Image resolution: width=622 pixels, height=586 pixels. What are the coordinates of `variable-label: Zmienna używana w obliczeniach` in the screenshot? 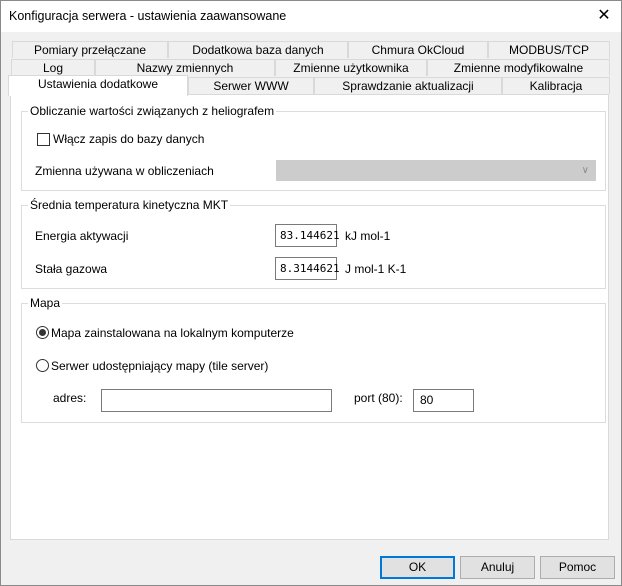 It's located at (124, 171).